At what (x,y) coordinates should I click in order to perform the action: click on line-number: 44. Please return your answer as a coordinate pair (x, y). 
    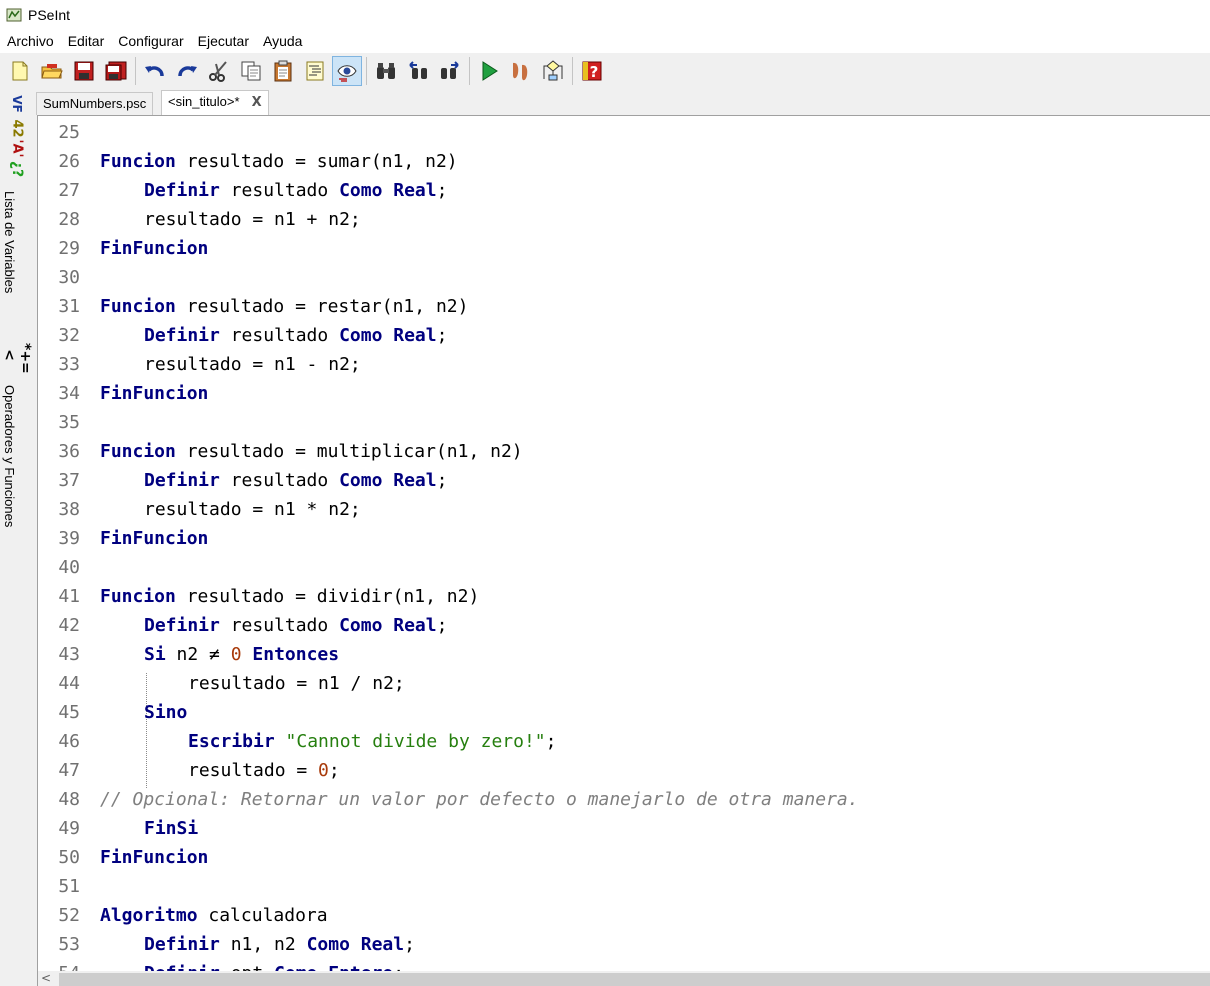
    Looking at the image, I should click on (69, 683).